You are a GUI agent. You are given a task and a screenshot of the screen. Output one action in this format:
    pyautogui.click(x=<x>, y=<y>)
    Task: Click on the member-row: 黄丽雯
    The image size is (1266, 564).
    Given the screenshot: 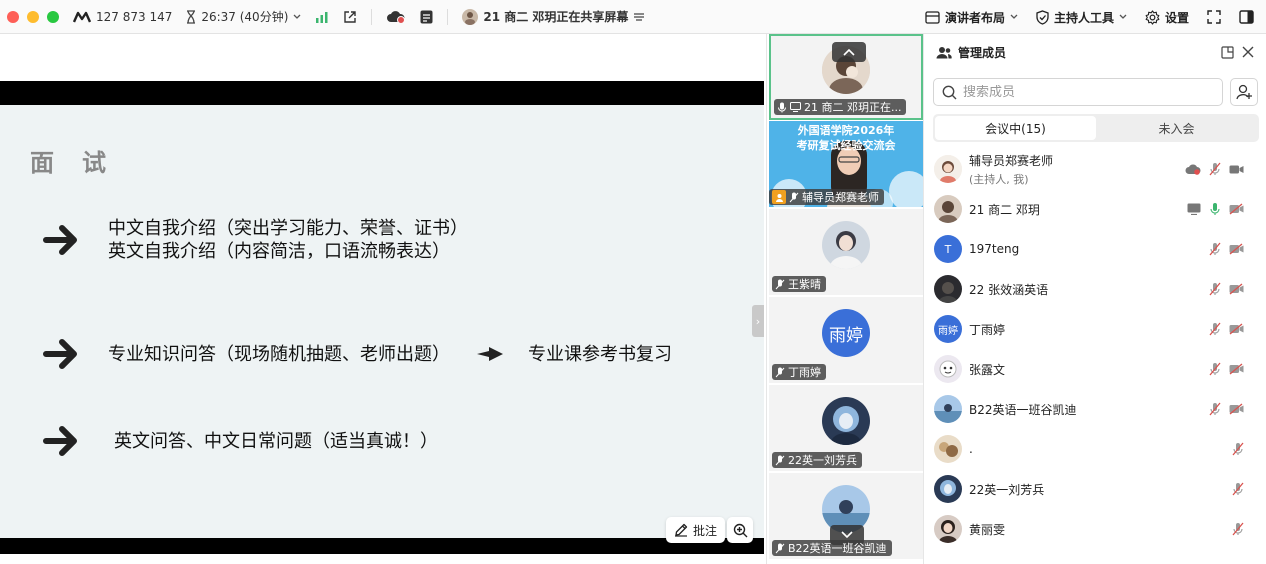 What is the action you would take?
    pyautogui.click(x=1095, y=529)
    